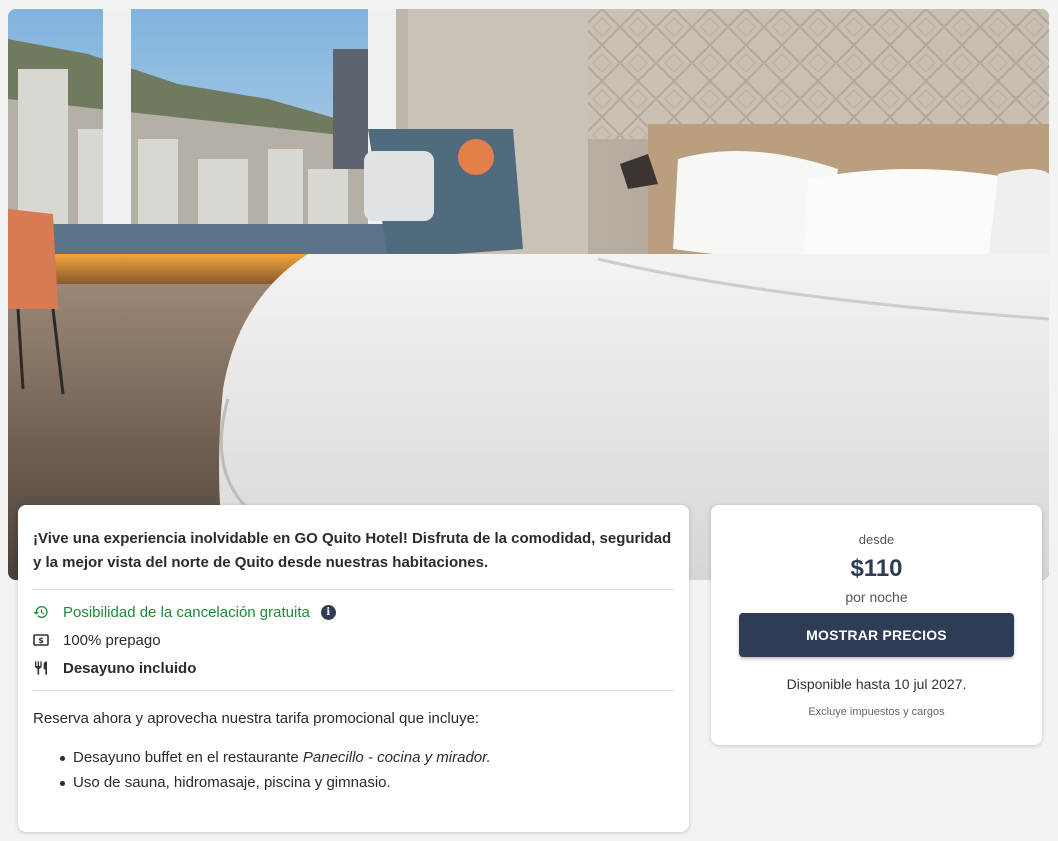 The height and width of the screenshot is (841, 1058). What do you see at coordinates (186, 612) in the screenshot?
I see `feature-label: Posibilidad de la cancelación gratuita` at bounding box center [186, 612].